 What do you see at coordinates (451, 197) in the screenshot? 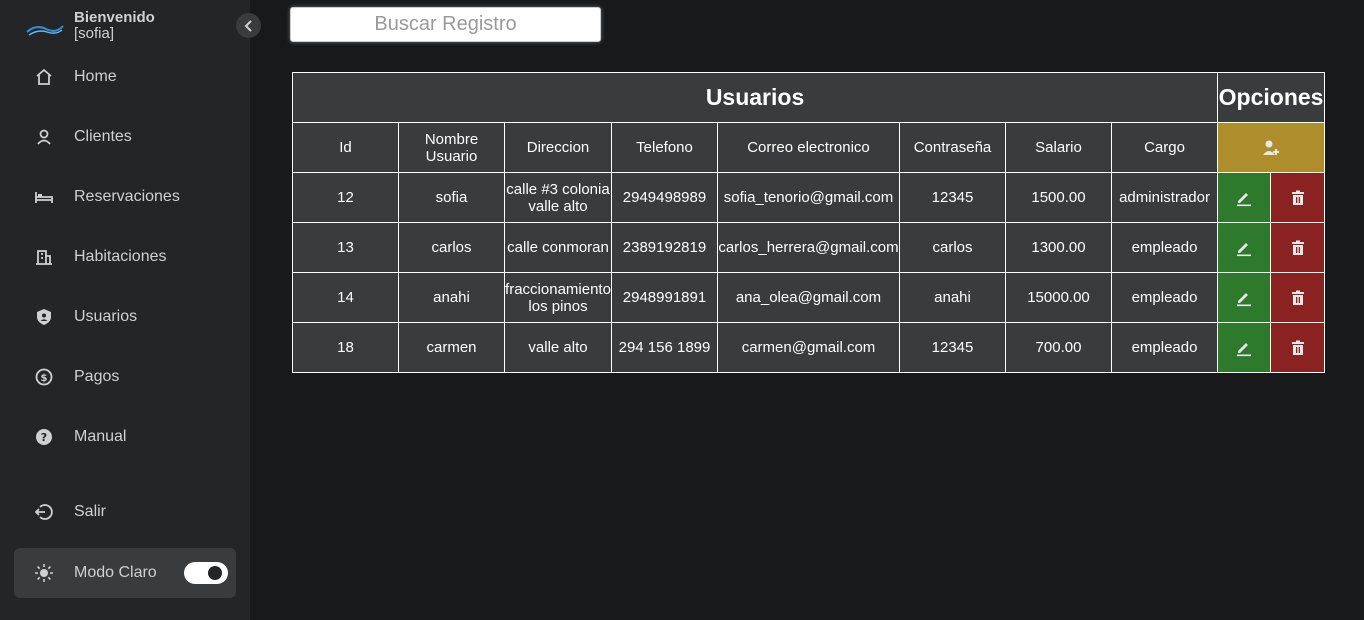
I see `cell-username: sofia` at bounding box center [451, 197].